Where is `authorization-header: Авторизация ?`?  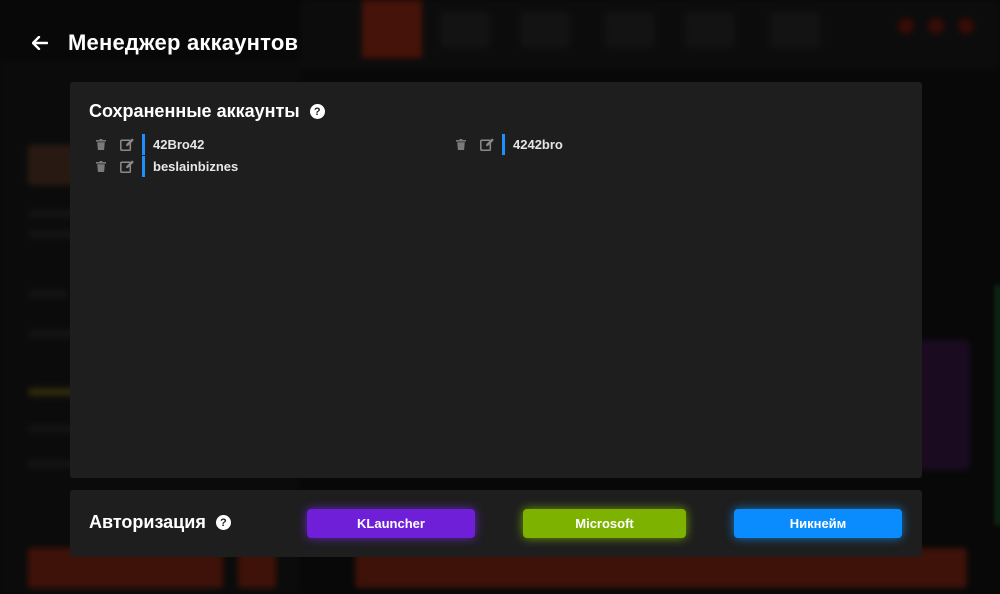
authorization-header: Авторизация ? is located at coordinates (160, 522).